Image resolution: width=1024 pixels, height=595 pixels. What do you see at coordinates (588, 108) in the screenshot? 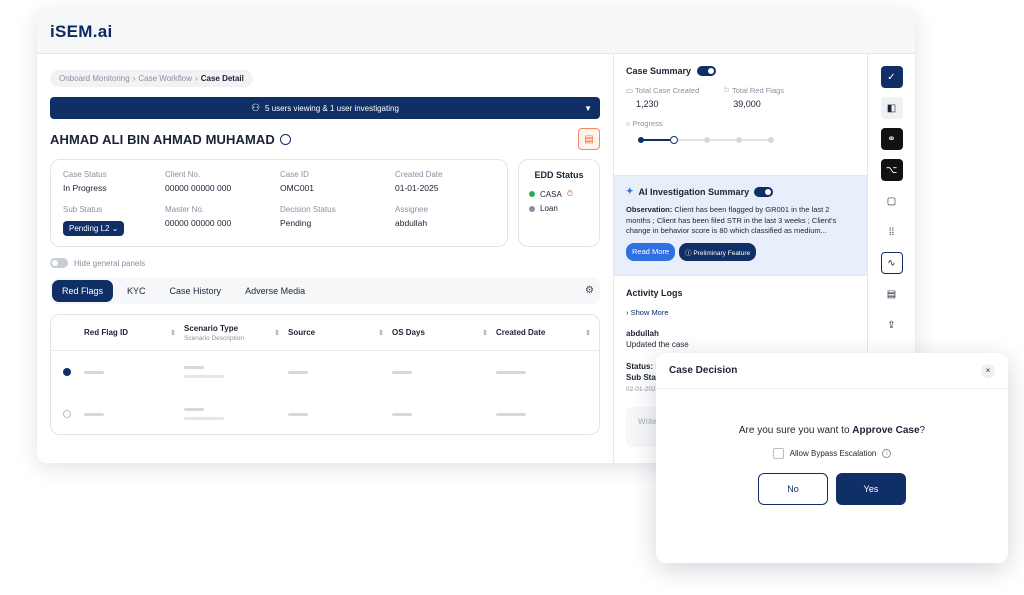
I see `caret-down-icon: ▼` at bounding box center [588, 108].